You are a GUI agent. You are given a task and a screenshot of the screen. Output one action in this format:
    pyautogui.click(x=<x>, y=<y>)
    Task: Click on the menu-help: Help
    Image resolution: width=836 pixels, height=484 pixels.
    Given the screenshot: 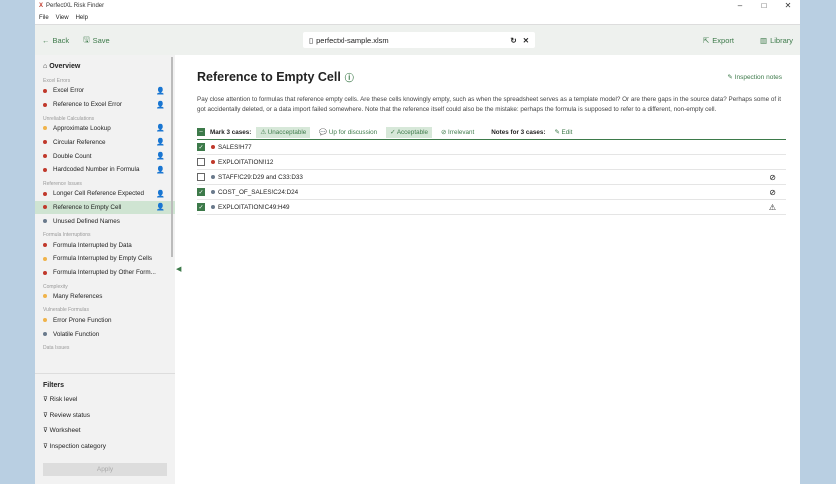 What is the action you would take?
    pyautogui.click(x=82, y=18)
    